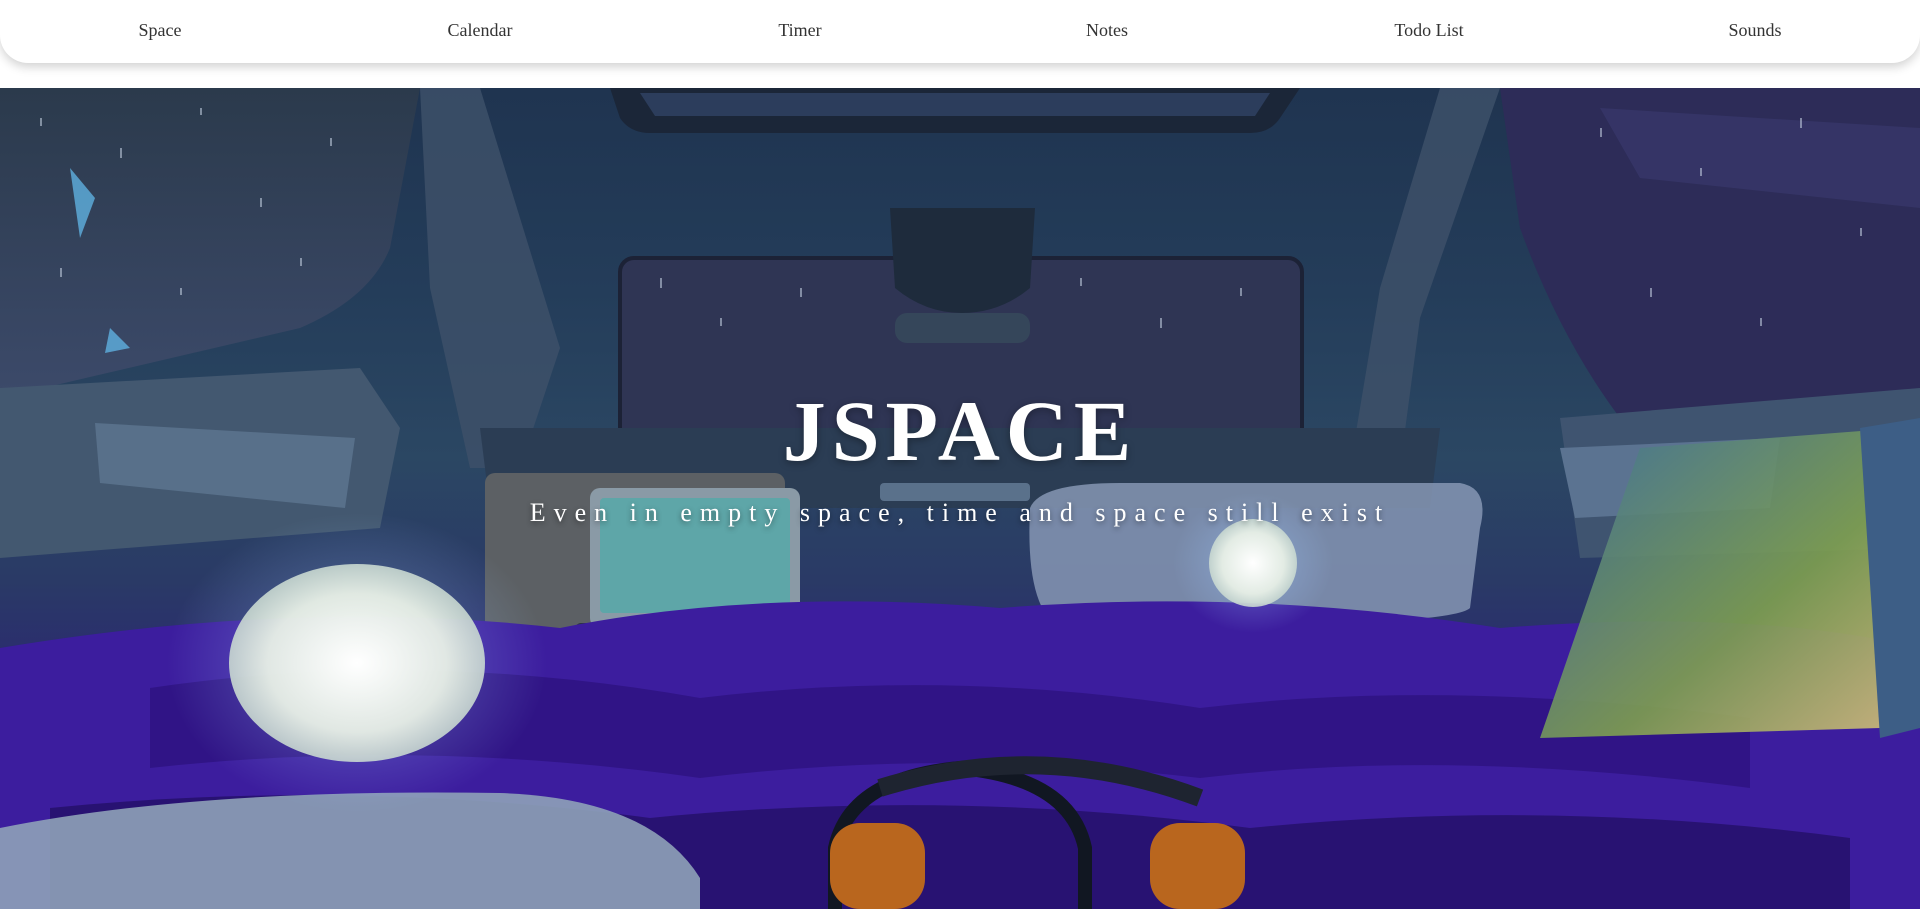  Describe the element at coordinates (1107, 31) in the screenshot. I see `nav-item-notes: Notes` at that location.